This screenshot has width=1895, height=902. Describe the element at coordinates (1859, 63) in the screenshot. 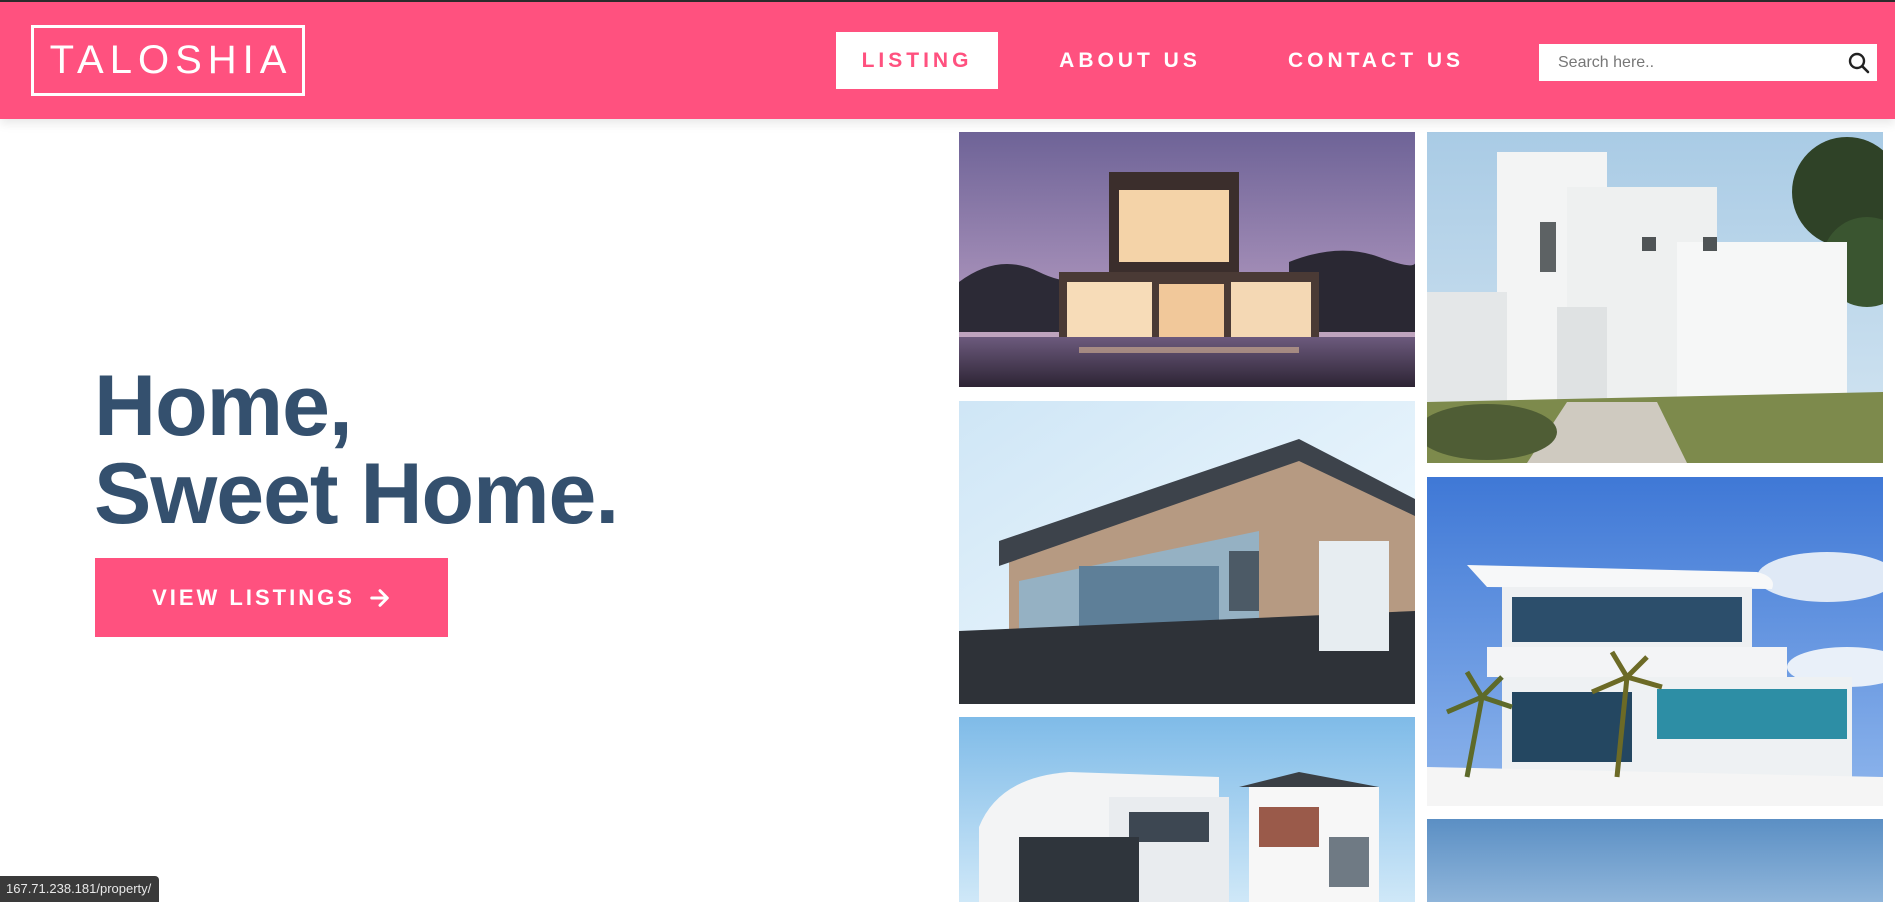

I see `search-icon` at that location.